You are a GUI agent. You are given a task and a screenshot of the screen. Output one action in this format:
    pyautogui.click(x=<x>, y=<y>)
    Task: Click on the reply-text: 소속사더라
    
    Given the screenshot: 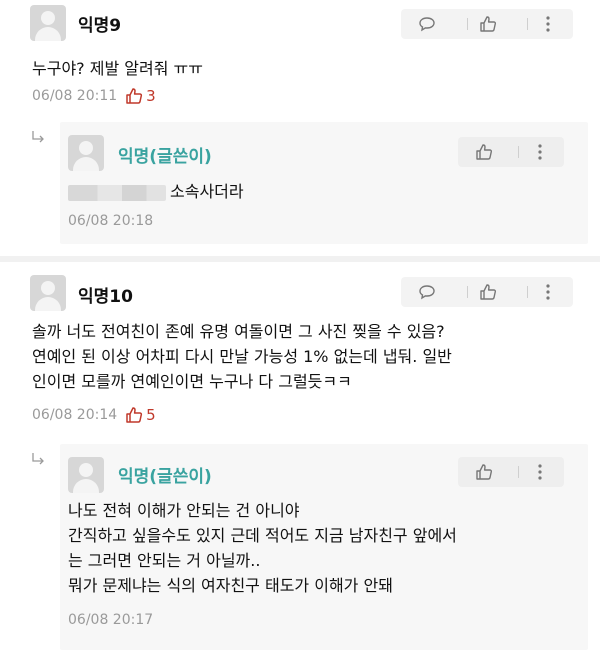 What is the action you would take?
    pyautogui.click(x=156, y=191)
    